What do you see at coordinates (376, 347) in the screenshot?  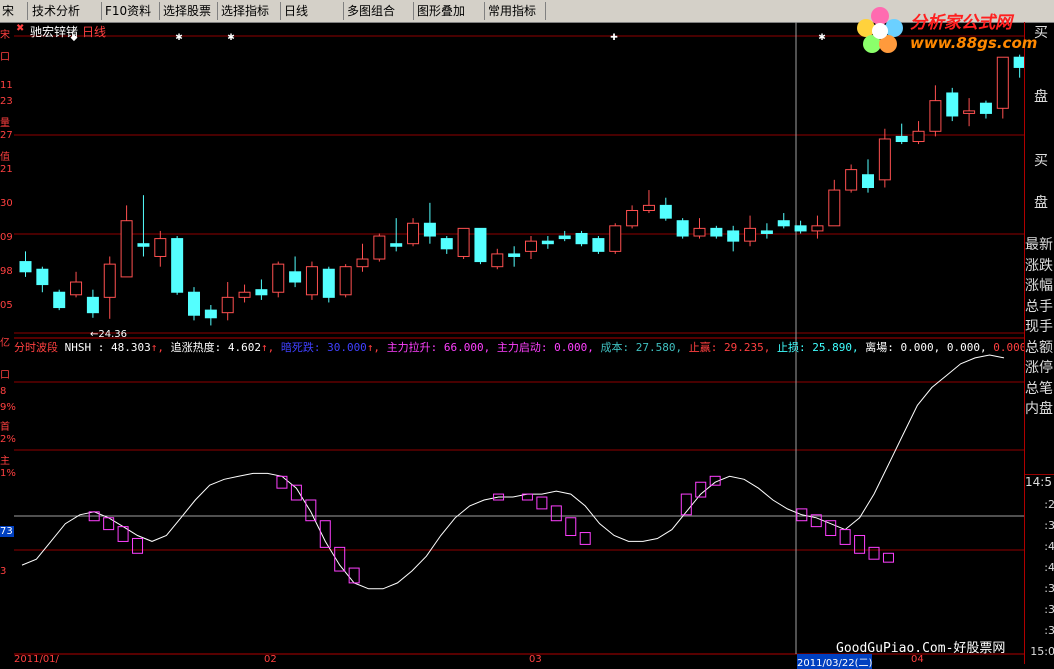 I see `indicator-item-5: ↑,` at bounding box center [376, 347].